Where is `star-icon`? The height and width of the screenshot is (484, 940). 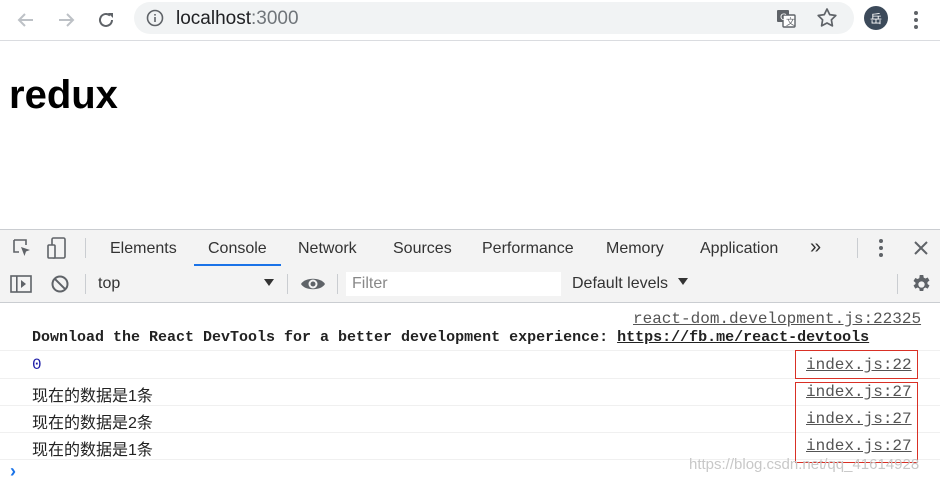
star-icon is located at coordinates (827, 20).